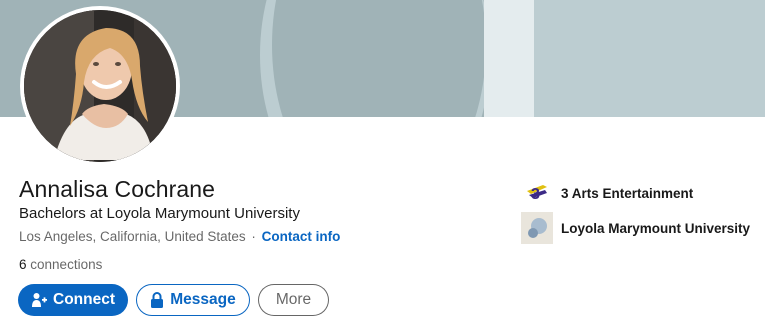  I want to click on lock-icon, so click(157, 300).